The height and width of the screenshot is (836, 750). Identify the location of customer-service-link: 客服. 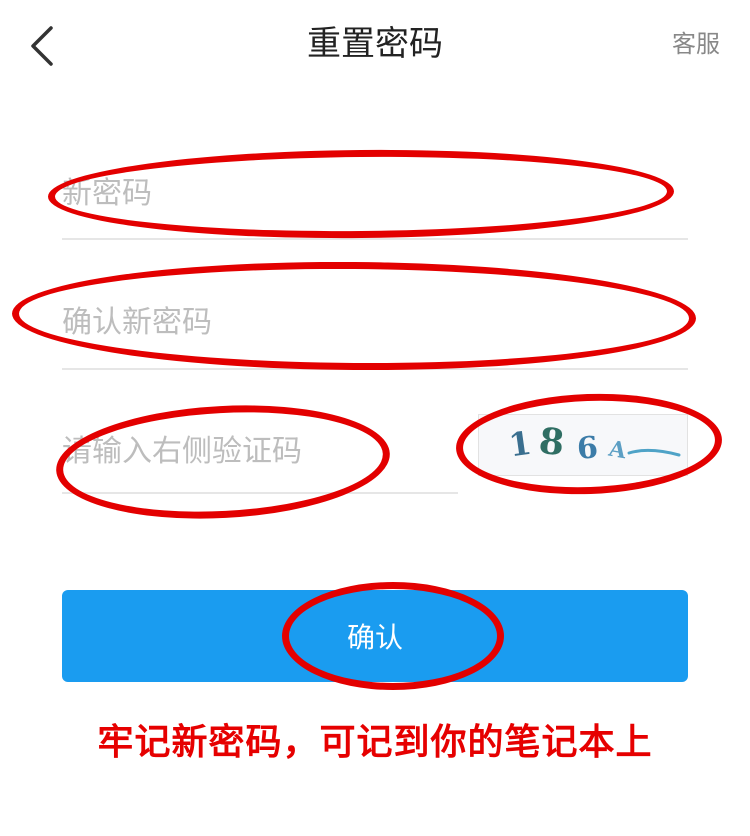
(696, 44).